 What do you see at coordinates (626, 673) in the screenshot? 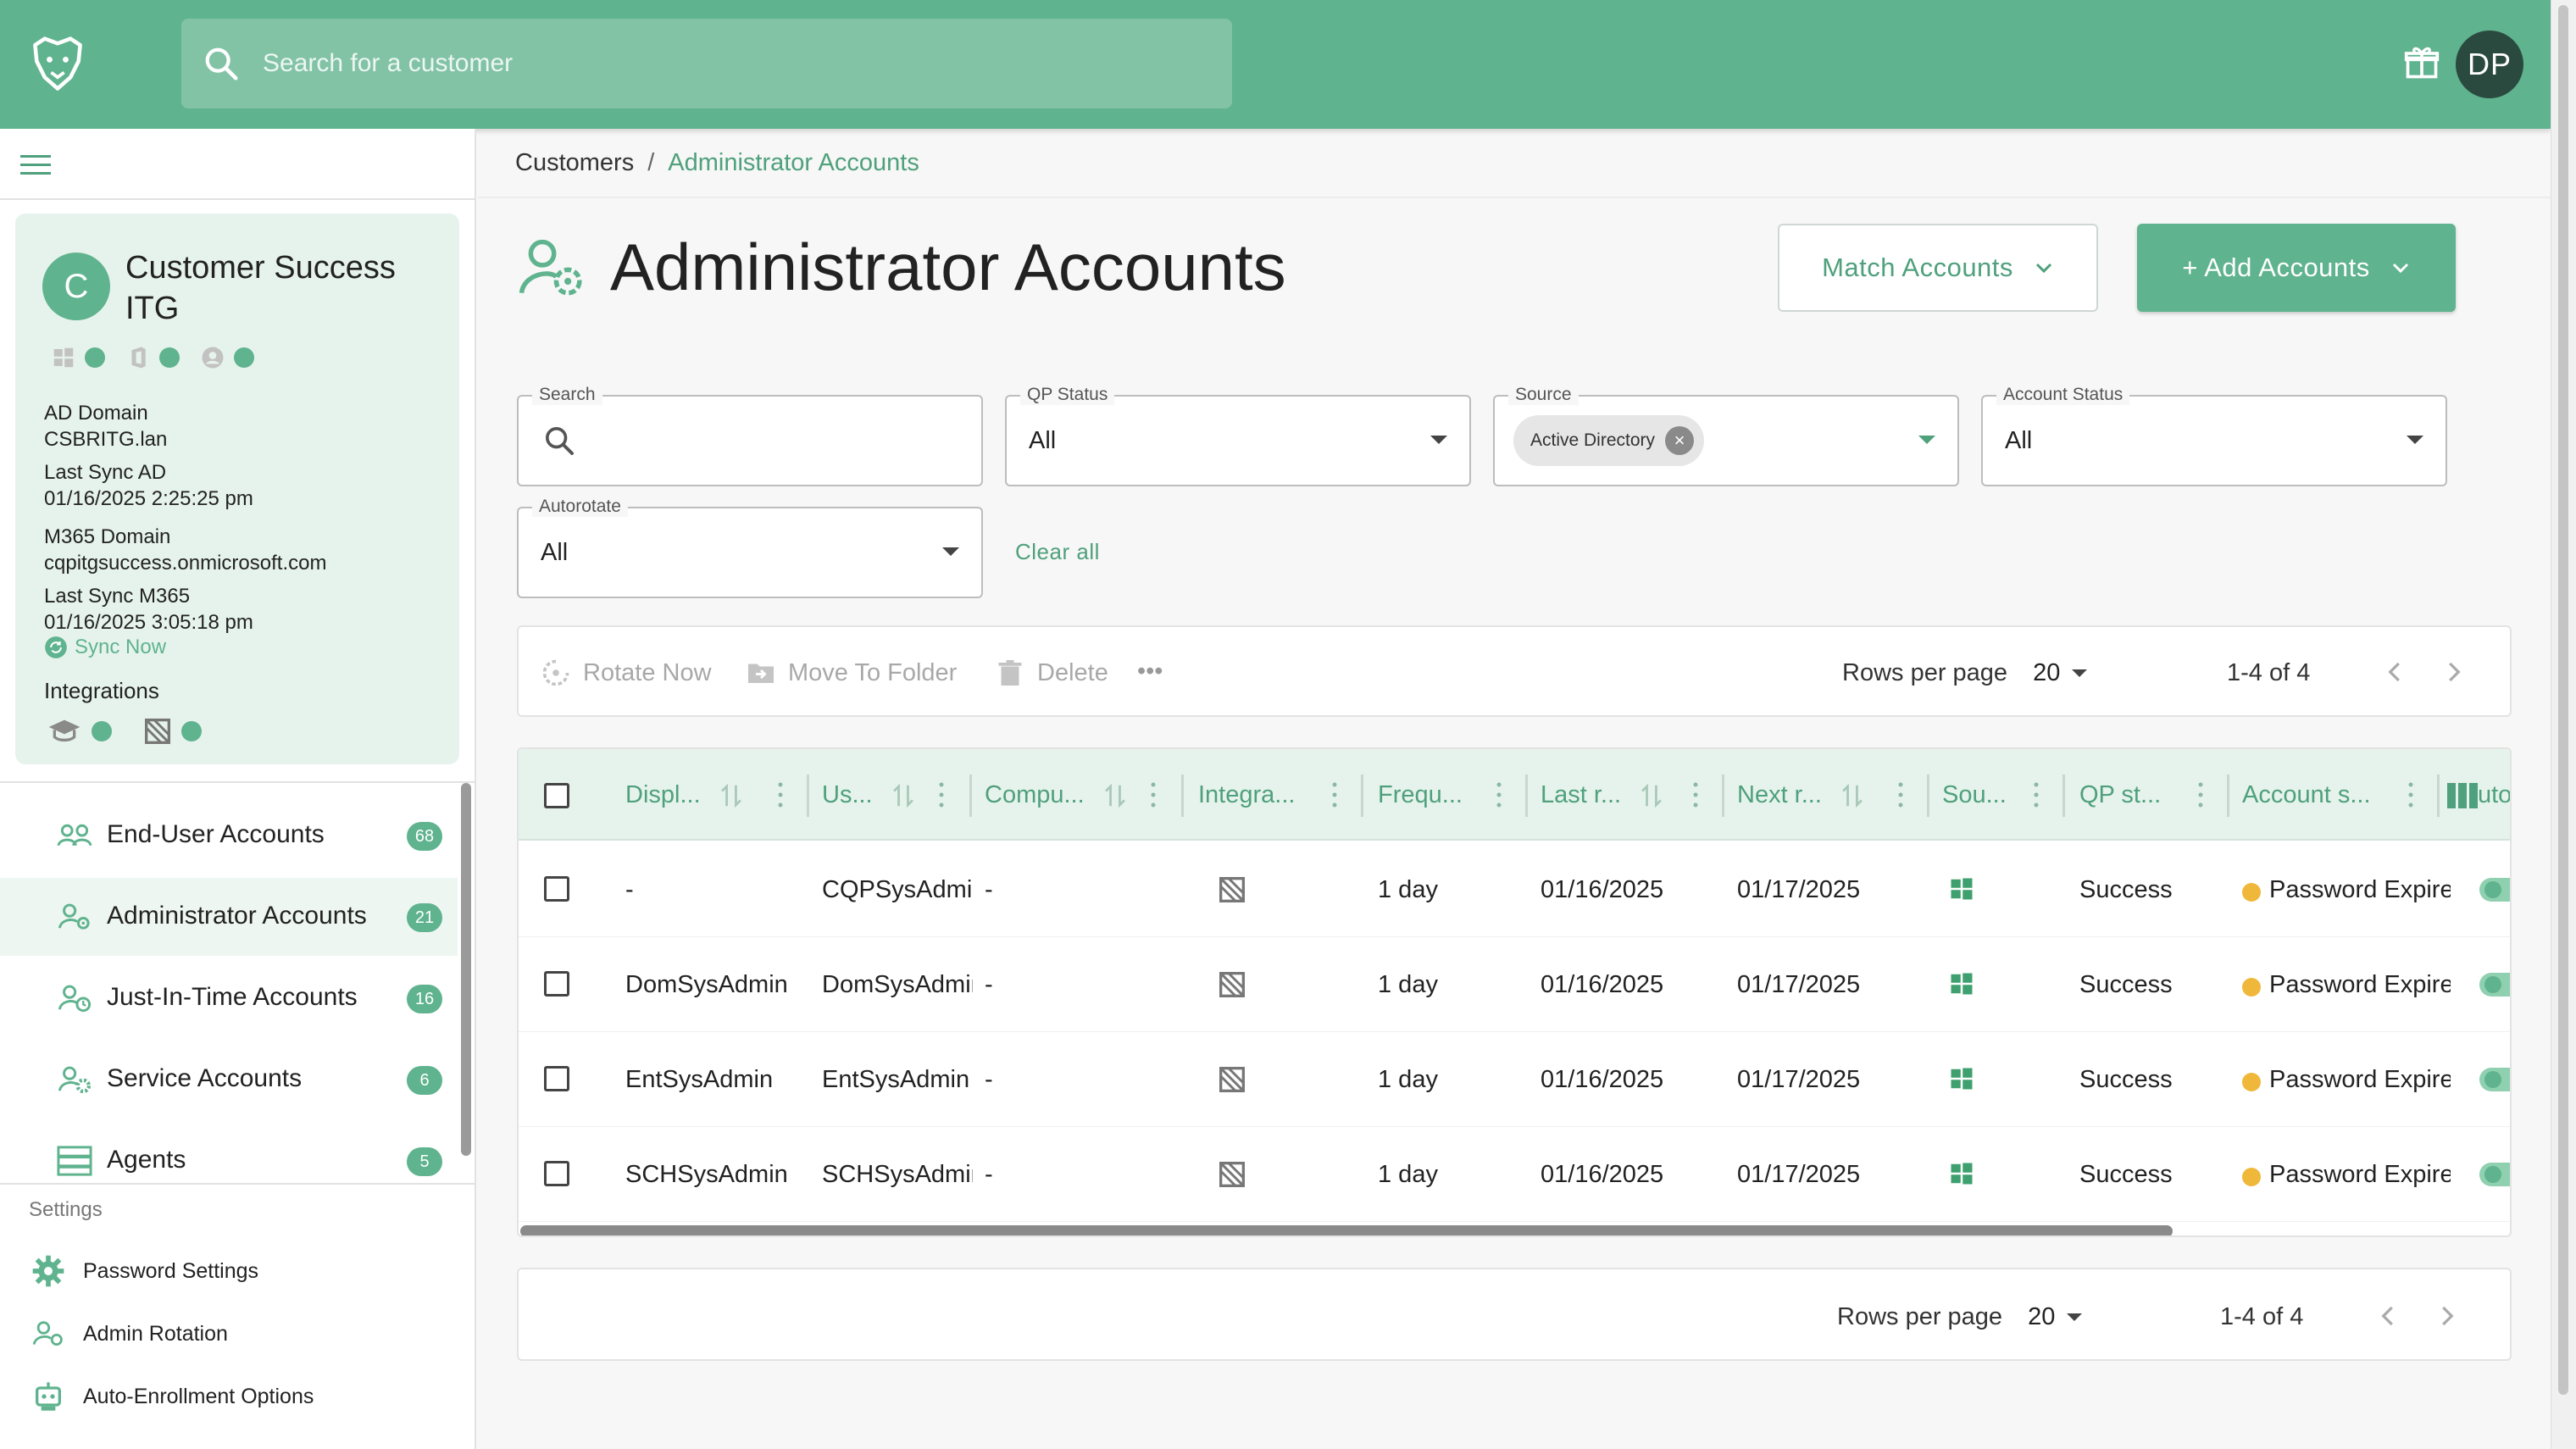
I see `rotate-now-button: Rotate Now` at bounding box center [626, 673].